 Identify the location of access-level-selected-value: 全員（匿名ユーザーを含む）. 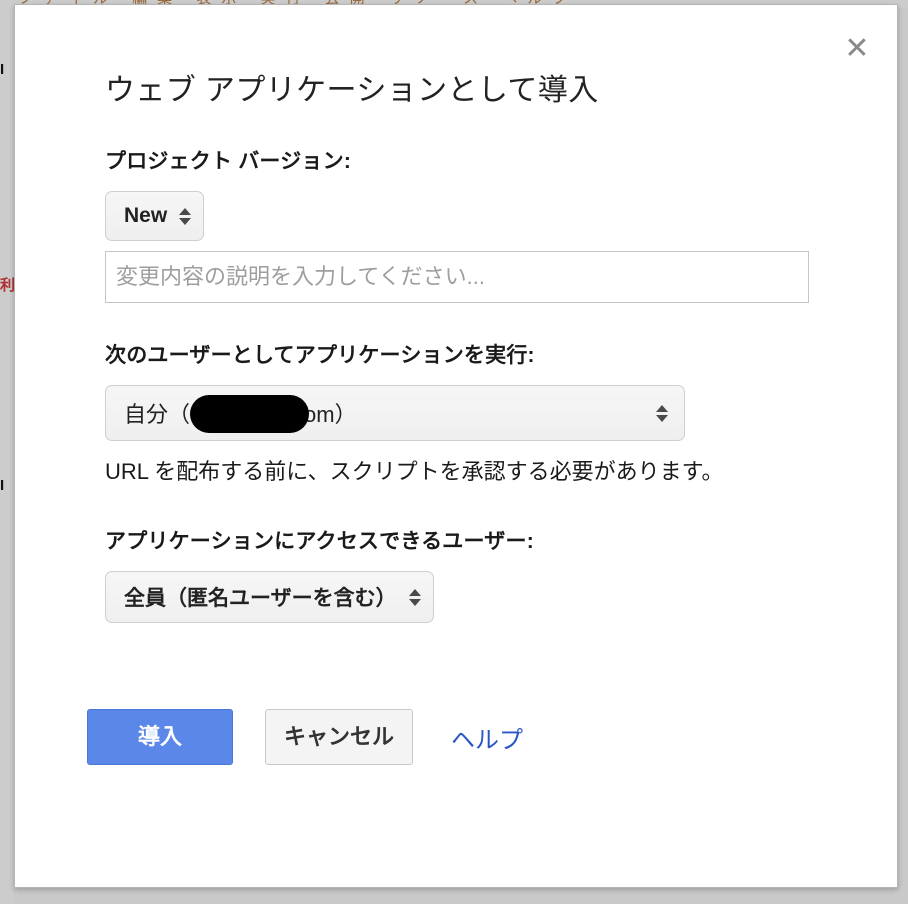
(260, 598).